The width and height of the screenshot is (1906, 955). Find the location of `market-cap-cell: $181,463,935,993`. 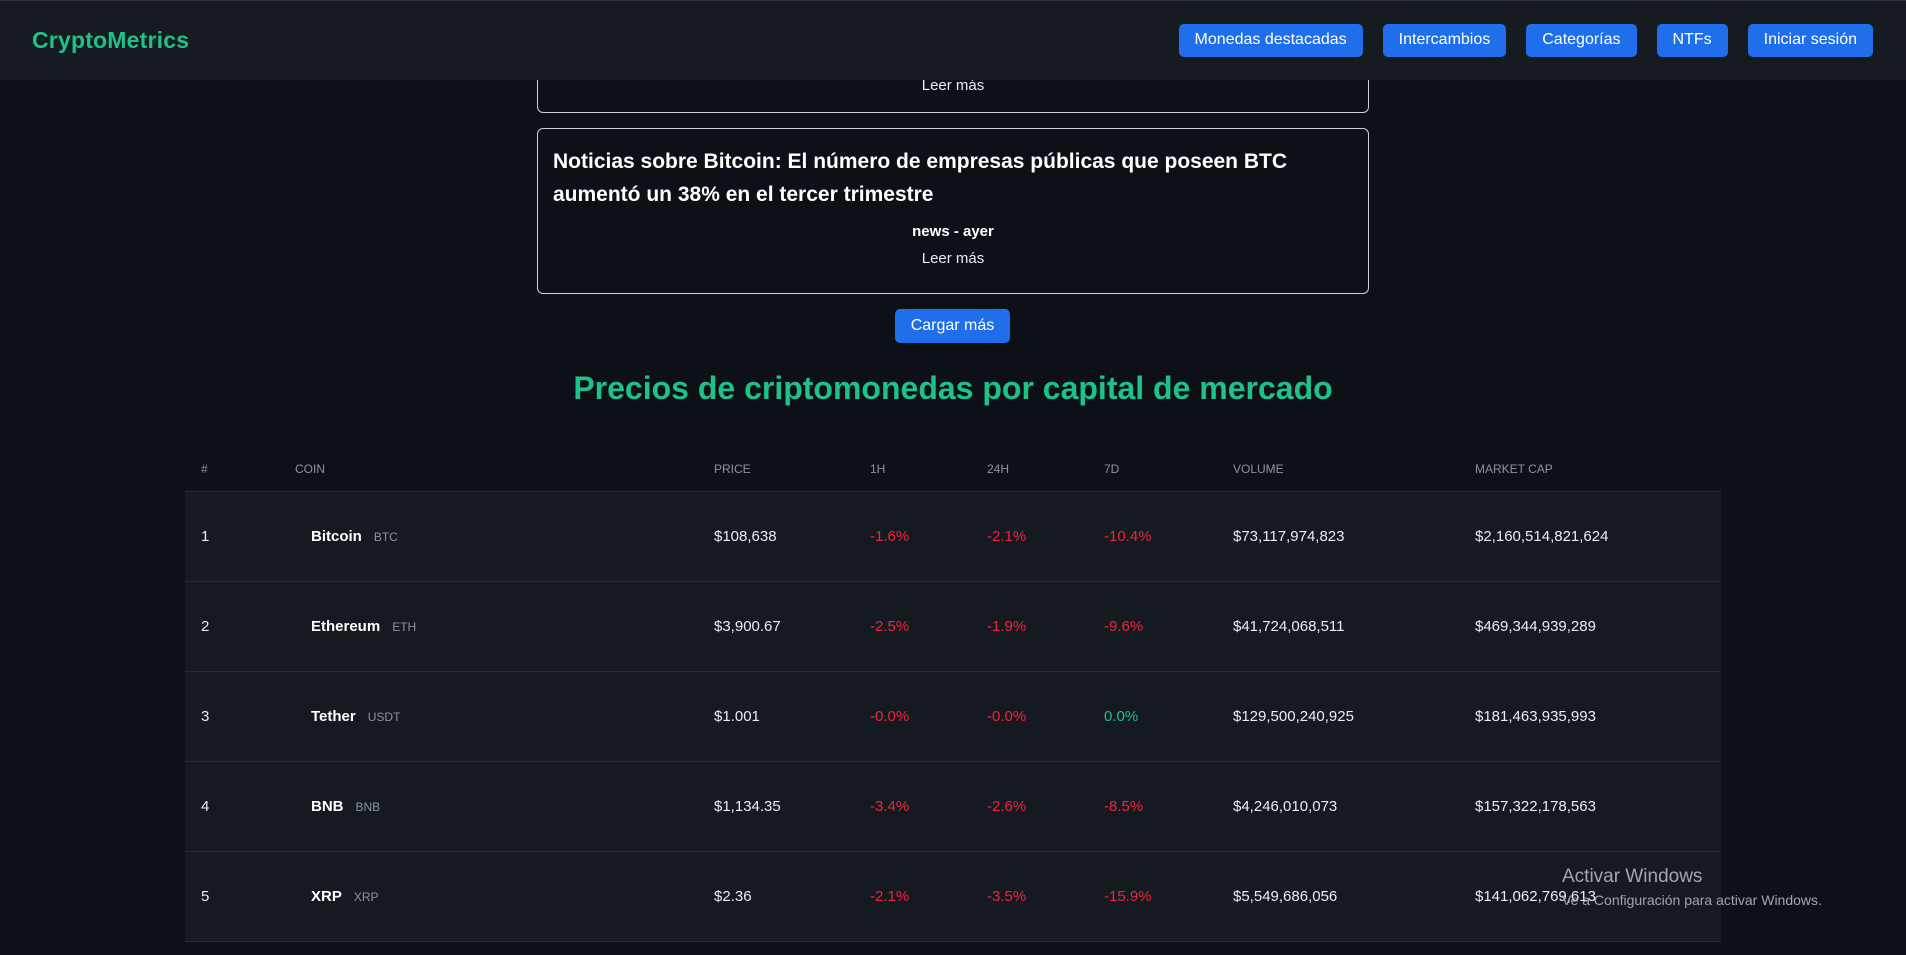

market-cap-cell: $181,463,935,993 is located at coordinates (1535, 716).